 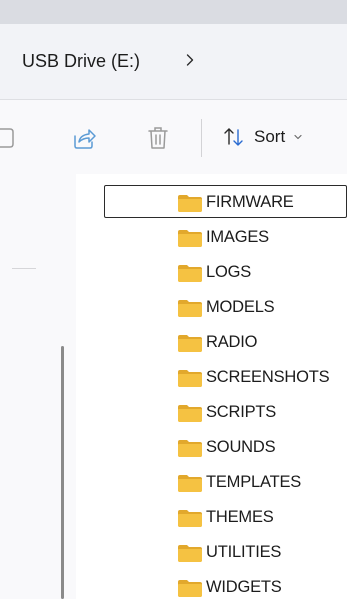 I want to click on file-row-templates: TEMPLATES, so click(x=225, y=481).